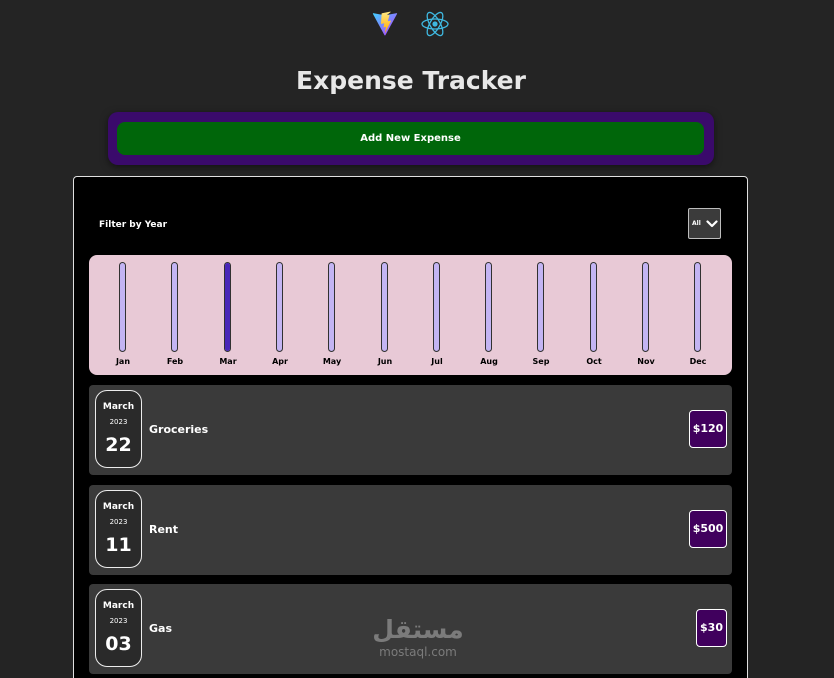  I want to click on vite-logo-icon, so click(385, 24).